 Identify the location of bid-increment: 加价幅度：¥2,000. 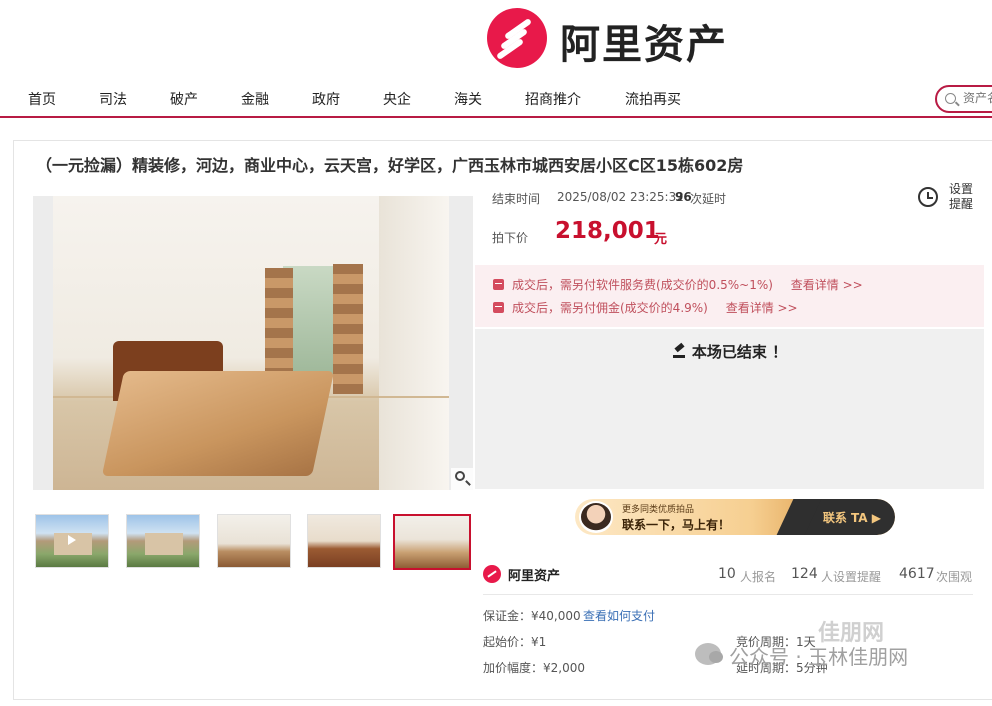
(534, 668).